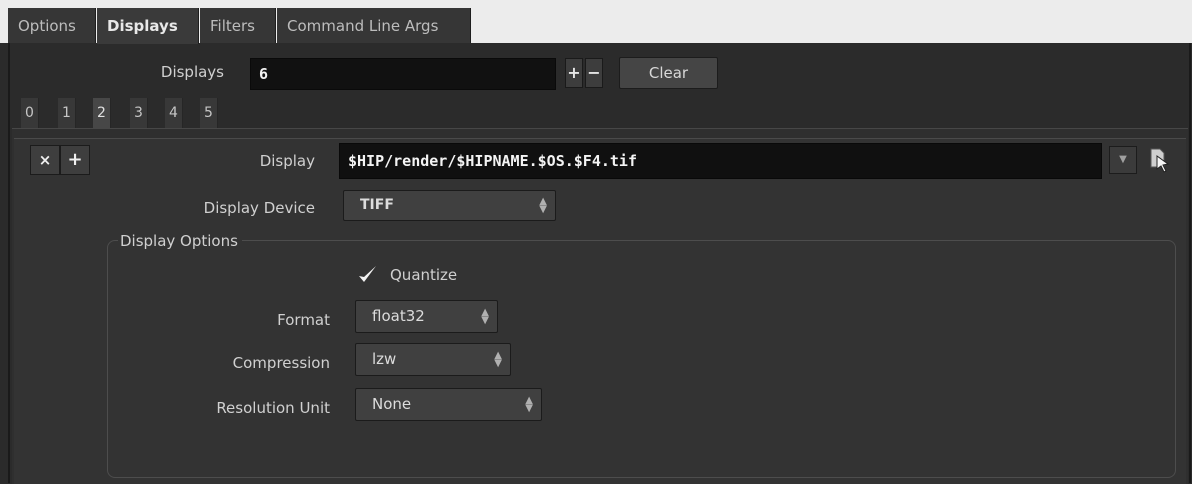 This screenshot has height=484, width=1192. Describe the element at coordinates (426, 316) in the screenshot. I see `format-select: float32 ▲ ▼` at that location.